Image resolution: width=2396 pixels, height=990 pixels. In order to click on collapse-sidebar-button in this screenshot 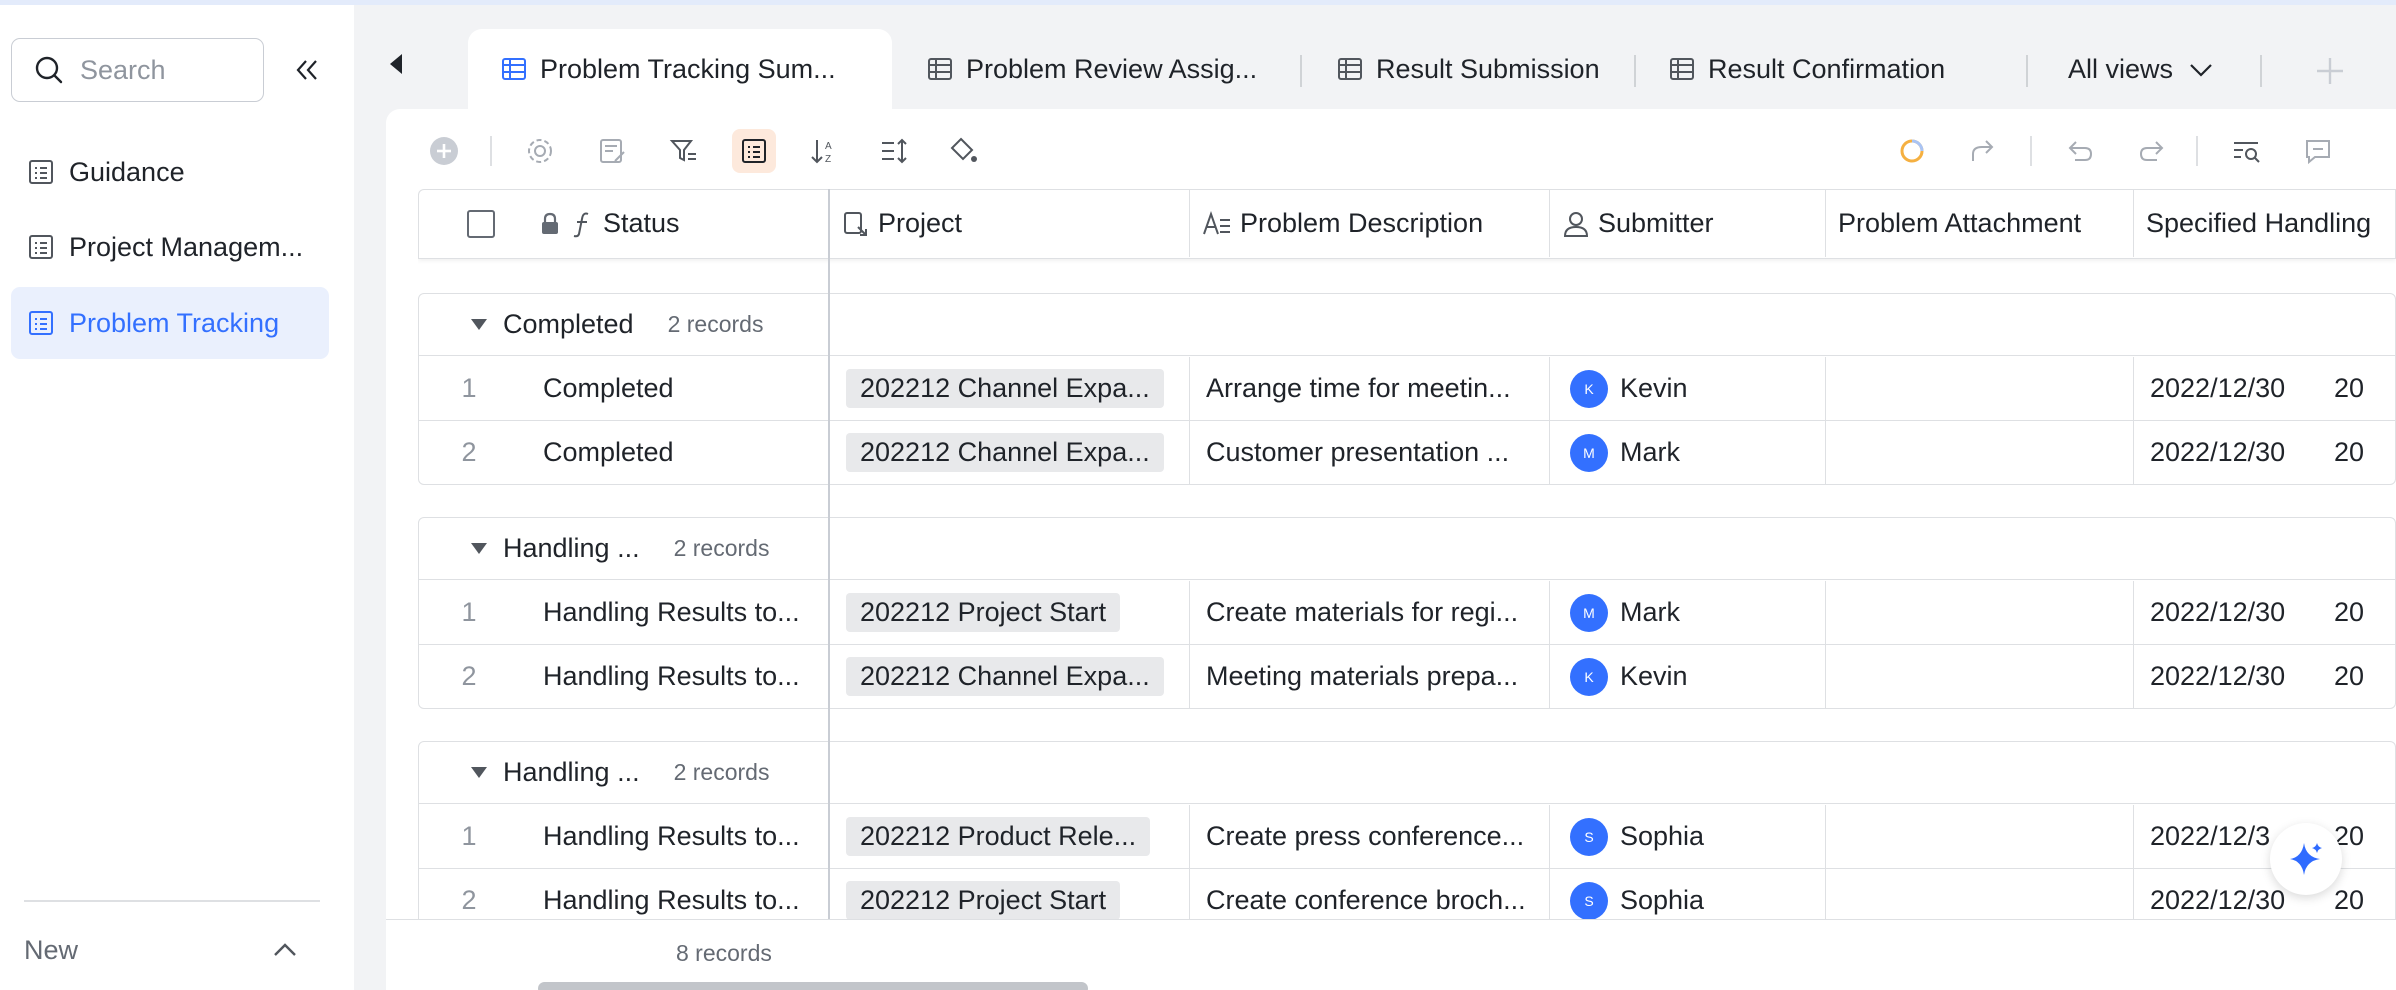, I will do `click(307, 70)`.